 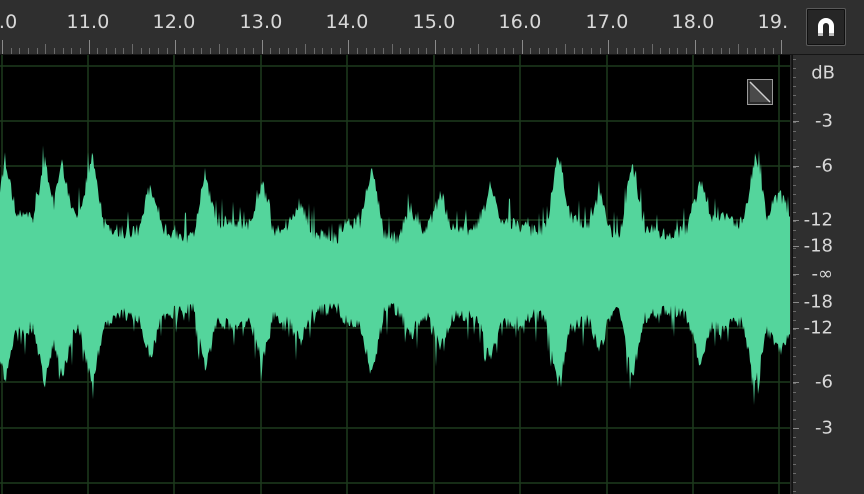 I want to click on ruler-label: 15.0, so click(x=434, y=22).